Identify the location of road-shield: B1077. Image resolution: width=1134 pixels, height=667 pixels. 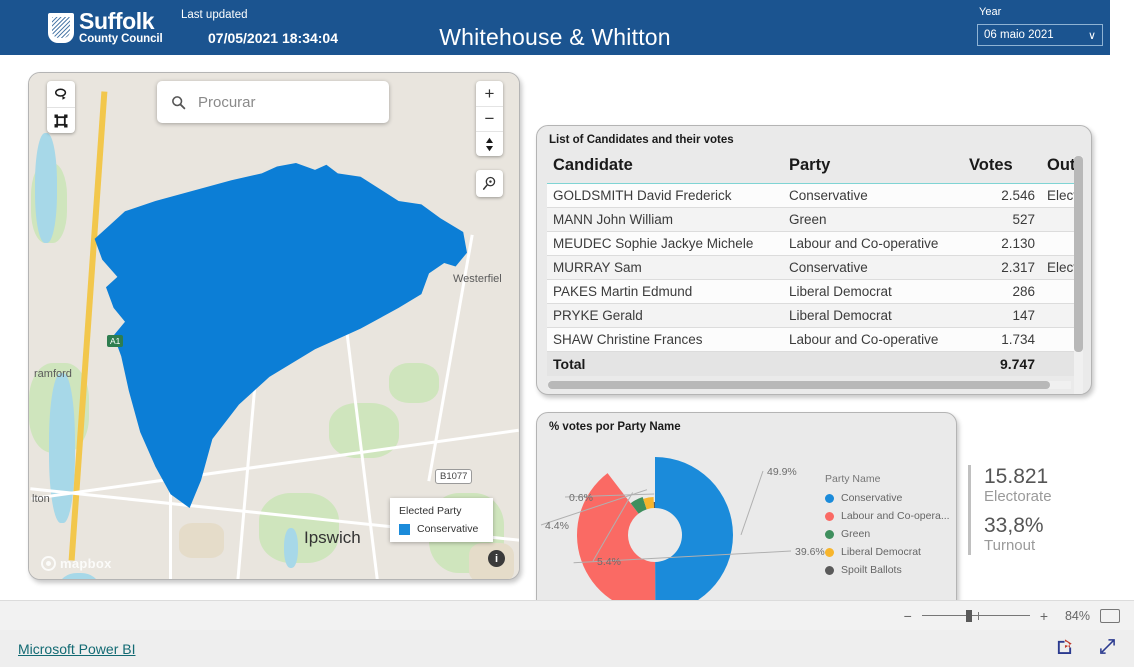
(454, 476).